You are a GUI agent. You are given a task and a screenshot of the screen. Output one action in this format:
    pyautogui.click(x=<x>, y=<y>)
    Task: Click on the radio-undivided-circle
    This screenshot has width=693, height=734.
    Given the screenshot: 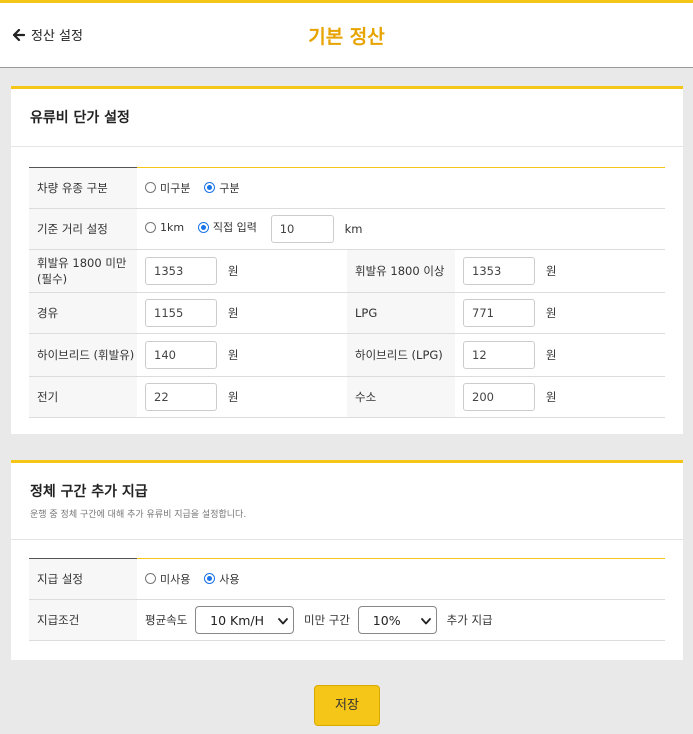 What is the action you would take?
    pyautogui.click(x=150, y=188)
    